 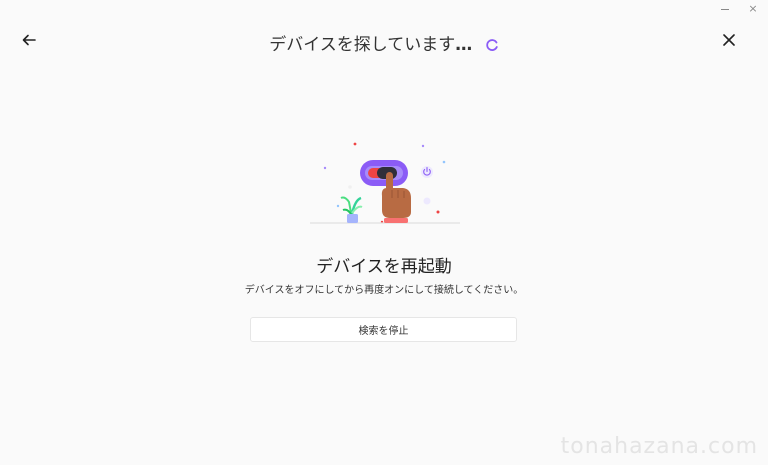 What do you see at coordinates (739, 8) in the screenshot?
I see `window-controls: ×` at bounding box center [739, 8].